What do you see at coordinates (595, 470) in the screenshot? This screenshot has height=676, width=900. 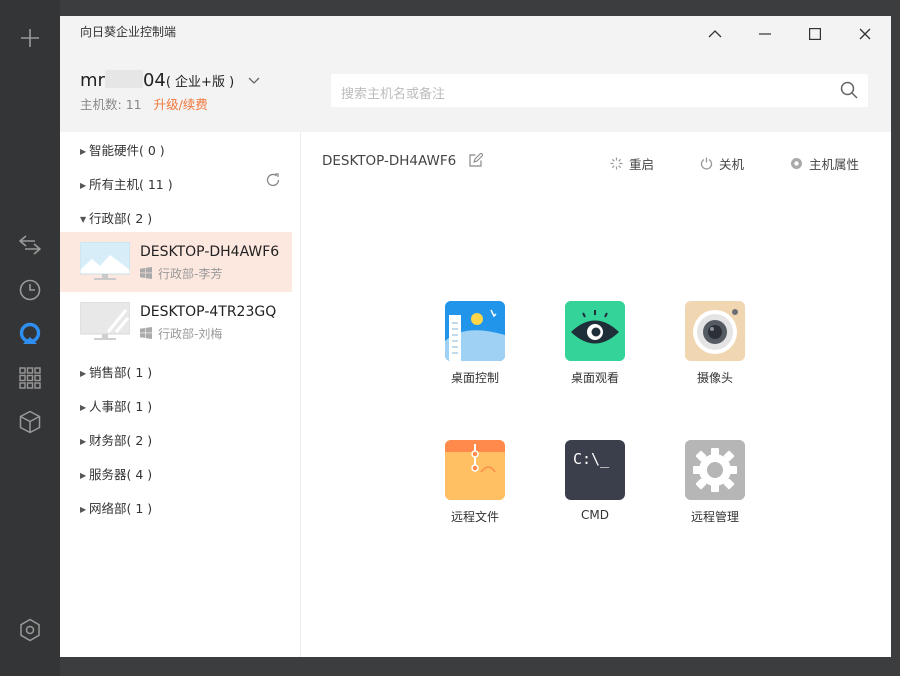 I see `cmd-icon: C:\_` at bounding box center [595, 470].